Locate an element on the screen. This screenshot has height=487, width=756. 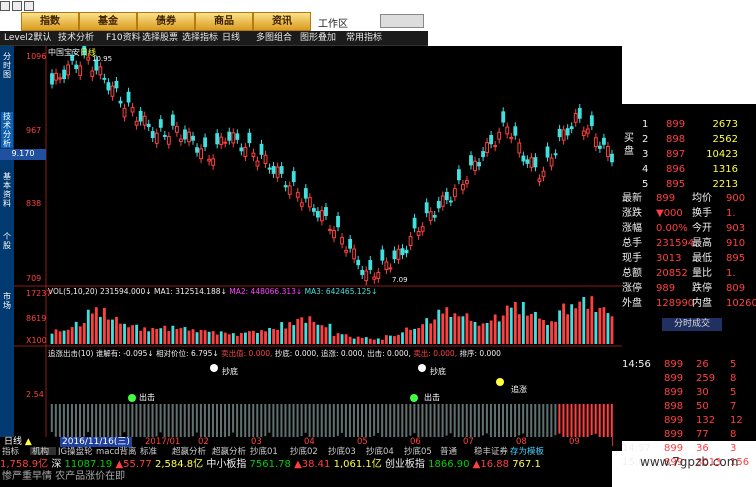
toolbar-daily: 日线 is located at coordinates (231, 38).